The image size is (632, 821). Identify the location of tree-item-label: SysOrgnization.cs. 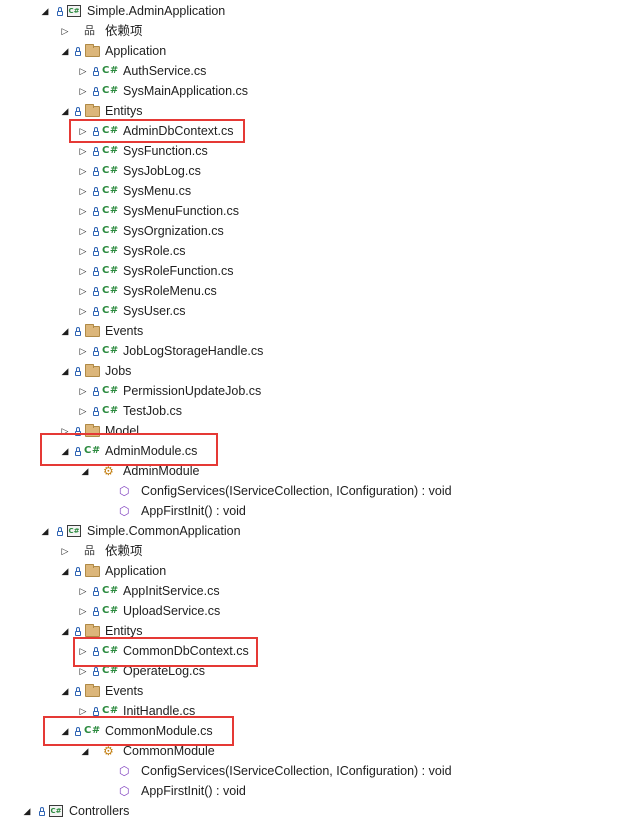
(173, 231).